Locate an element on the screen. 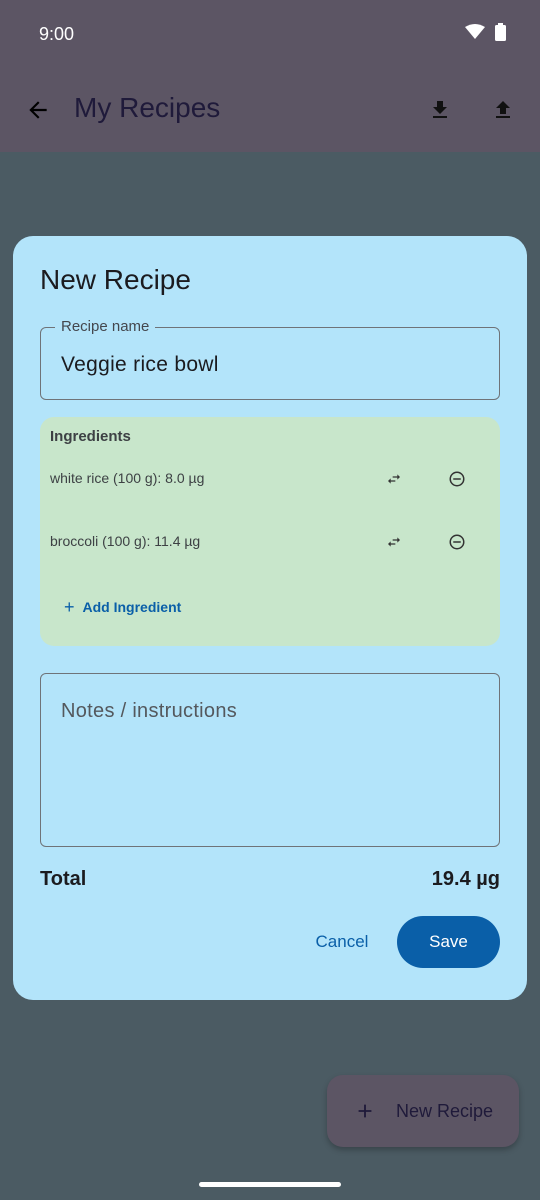  fab-label: New Recipe is located at coordinates (445, 1111).